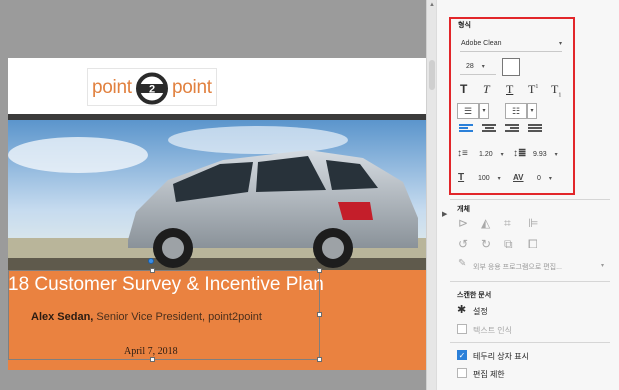  What do you see at coordinates (489, 129) in the screenshot?
I see `align-center-button` at bounding box center [489, 129].